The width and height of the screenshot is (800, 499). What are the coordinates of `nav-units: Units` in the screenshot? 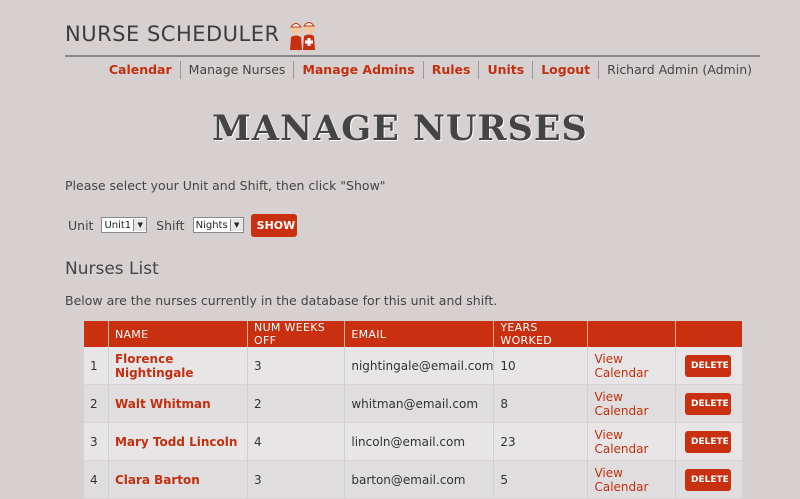 It's located at (505, 70).